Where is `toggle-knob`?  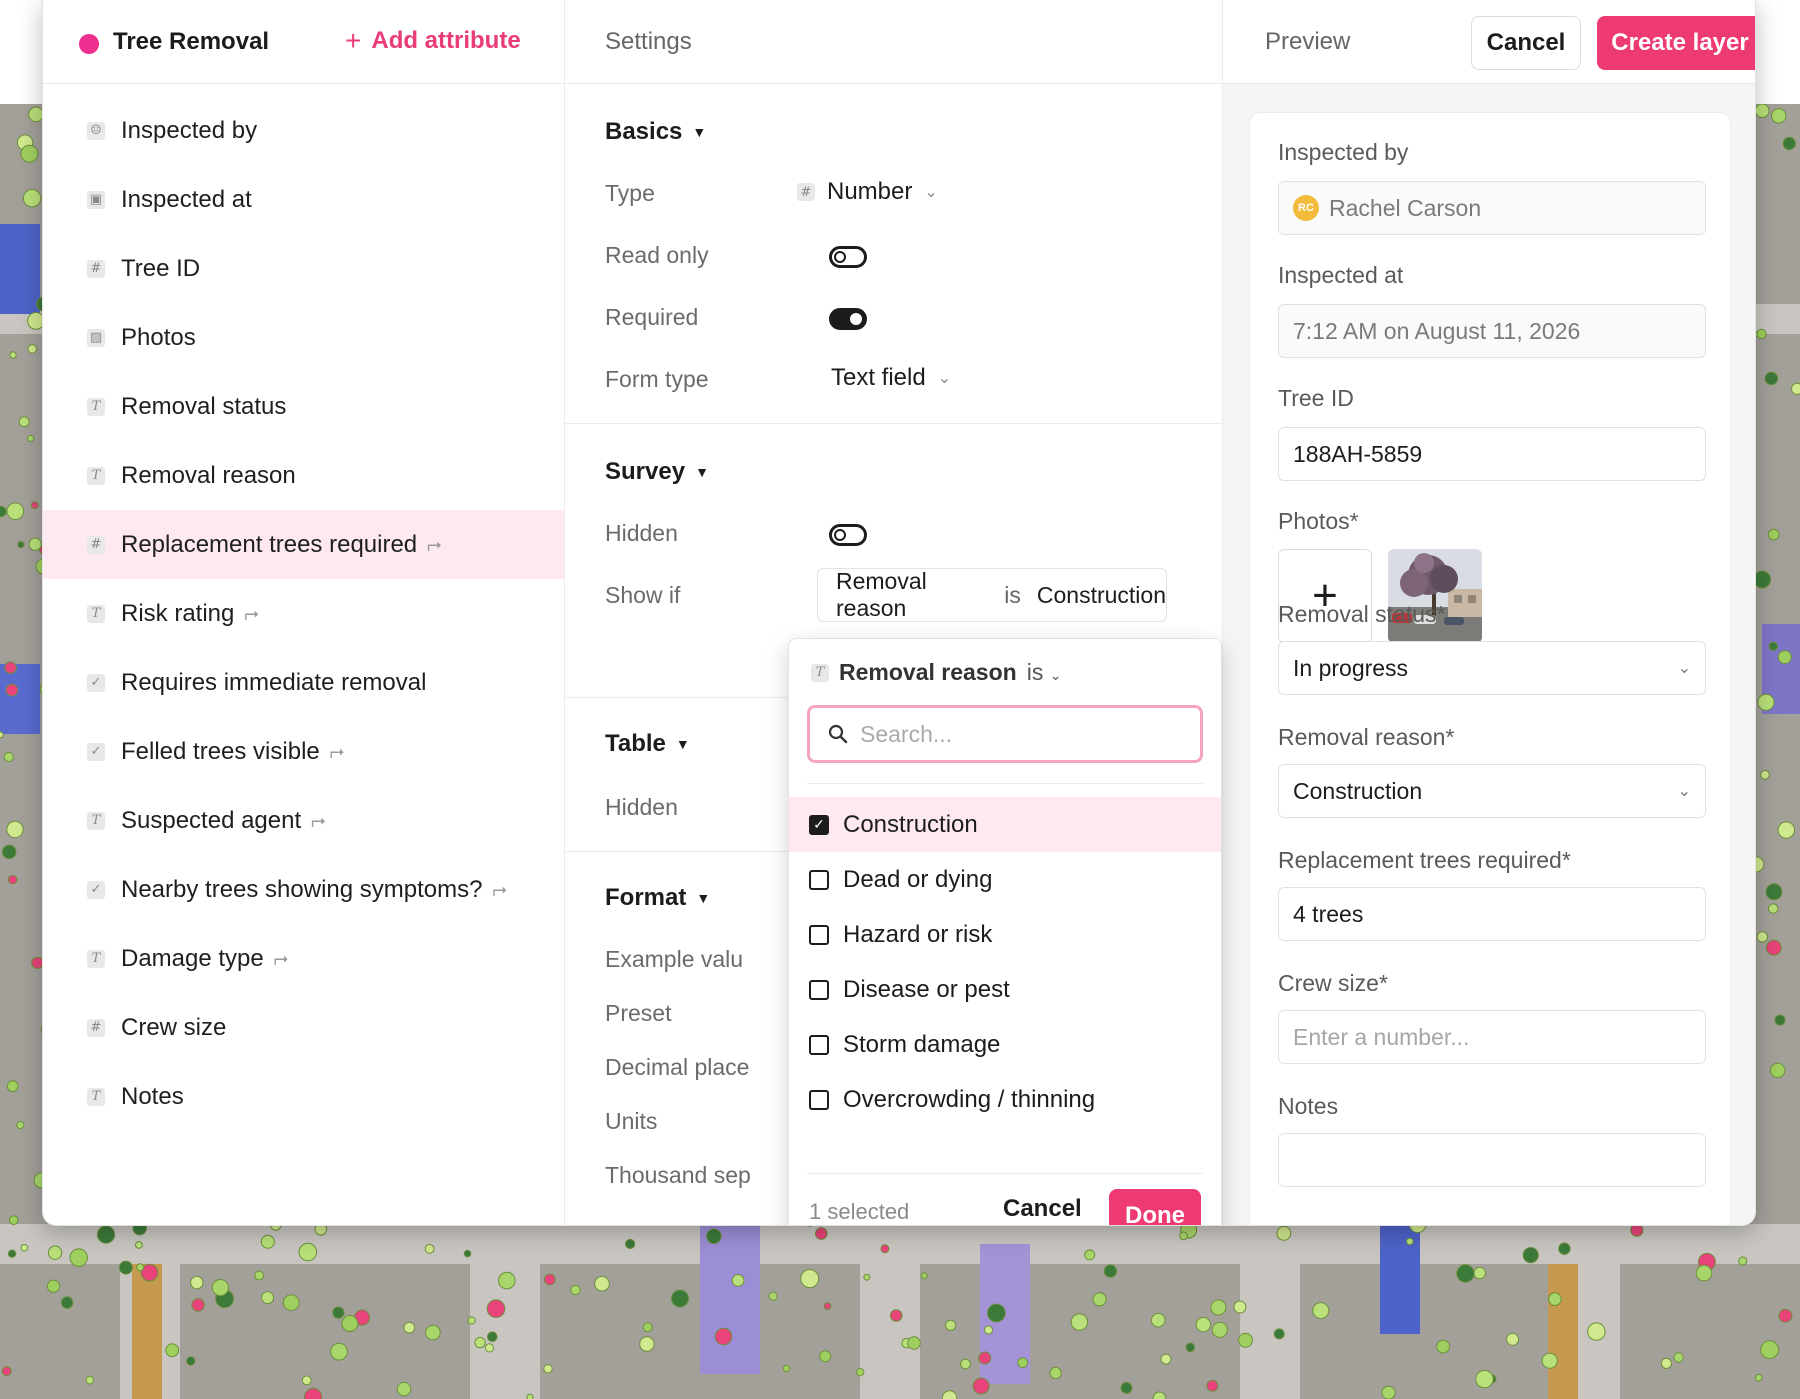
toggle-knob is located at coordinates (856, 319).